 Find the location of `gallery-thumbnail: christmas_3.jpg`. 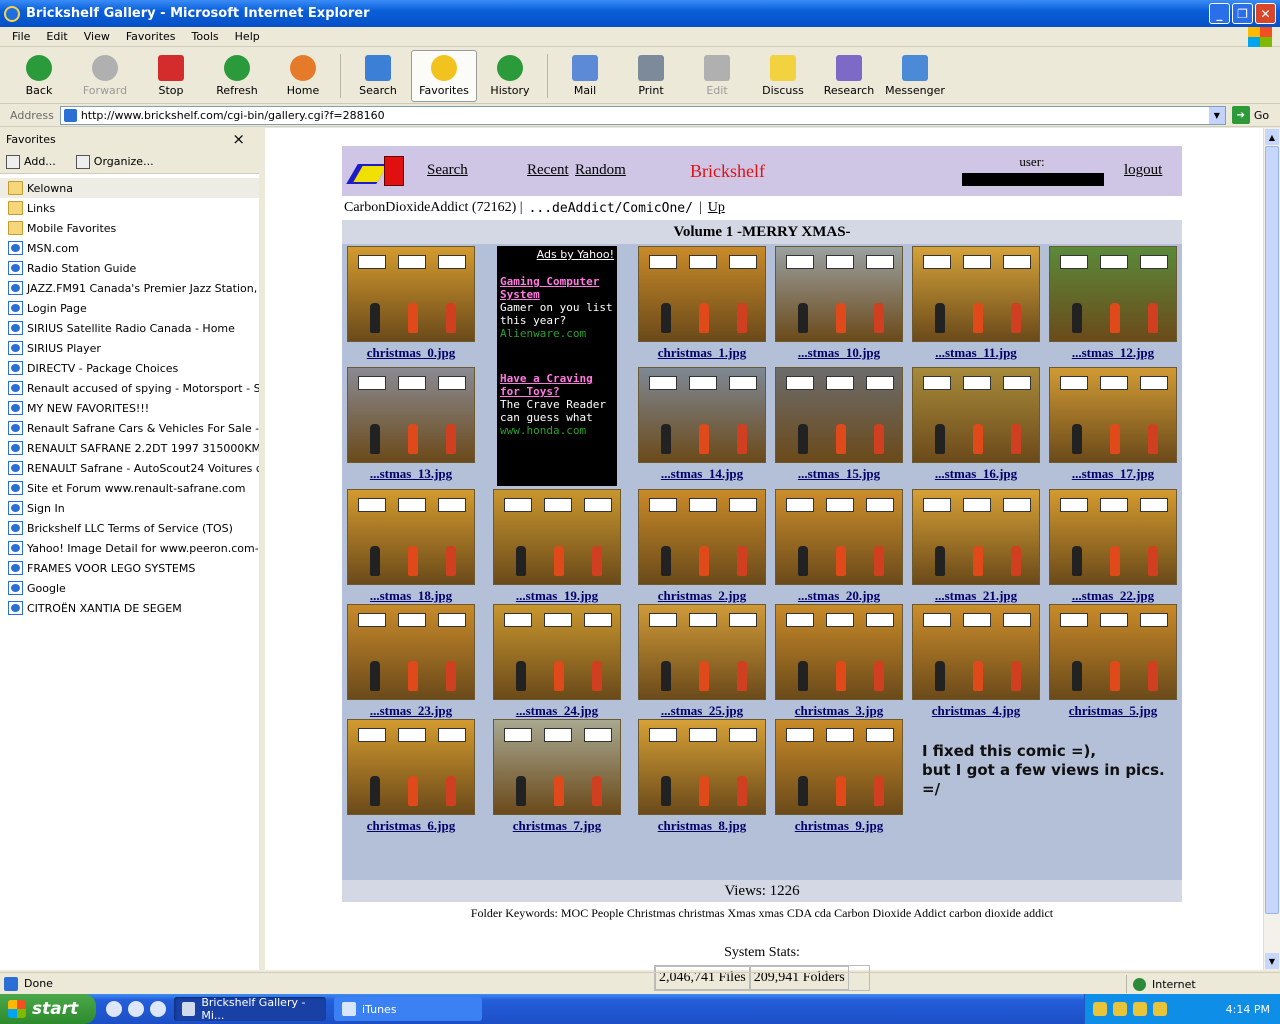

gallery-thumbnail: christmas_3.jpg is located at coordinates (839, 661).